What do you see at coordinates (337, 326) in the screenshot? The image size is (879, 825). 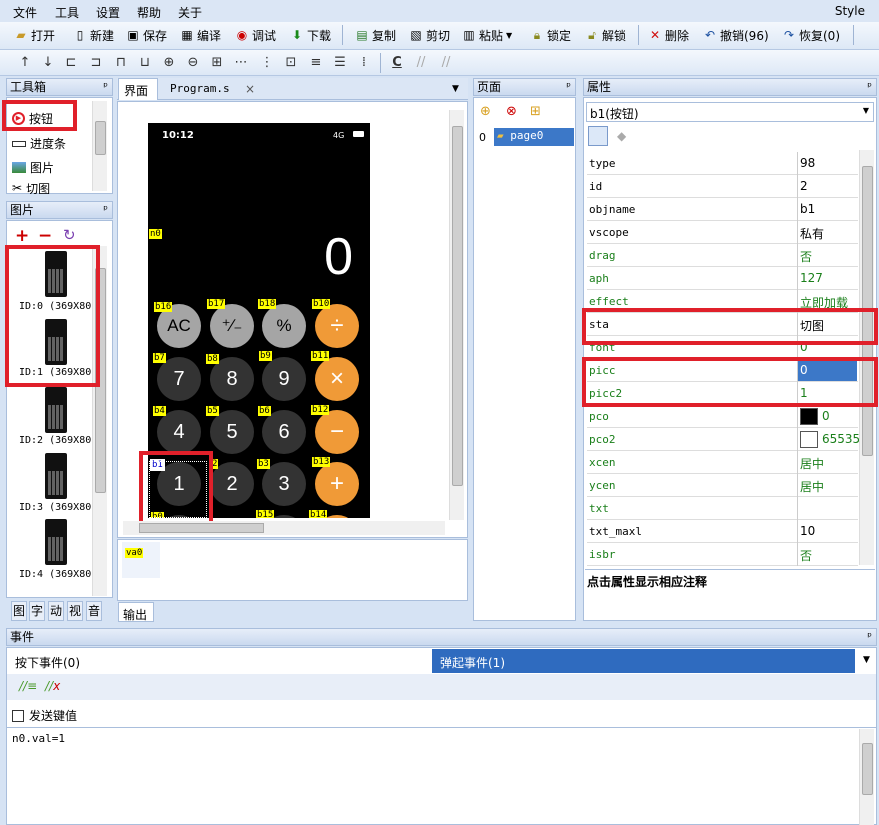 I see `key-divide: ÷` at bounding box center [337, 326].